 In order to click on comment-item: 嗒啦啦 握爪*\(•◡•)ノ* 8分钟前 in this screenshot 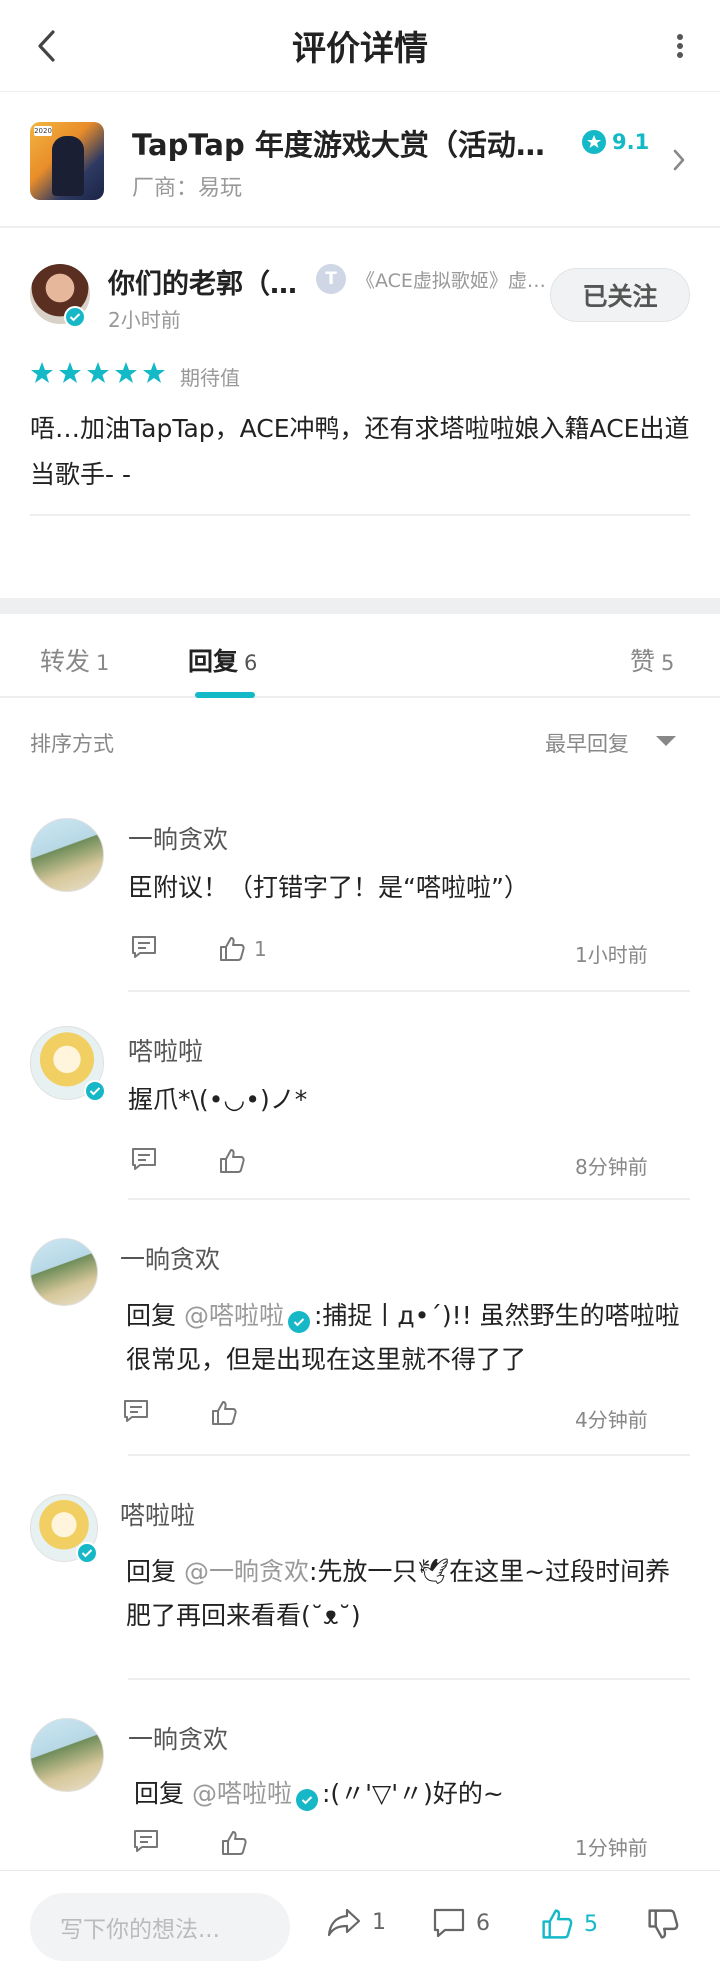, I will do `click(360, 1097)`.